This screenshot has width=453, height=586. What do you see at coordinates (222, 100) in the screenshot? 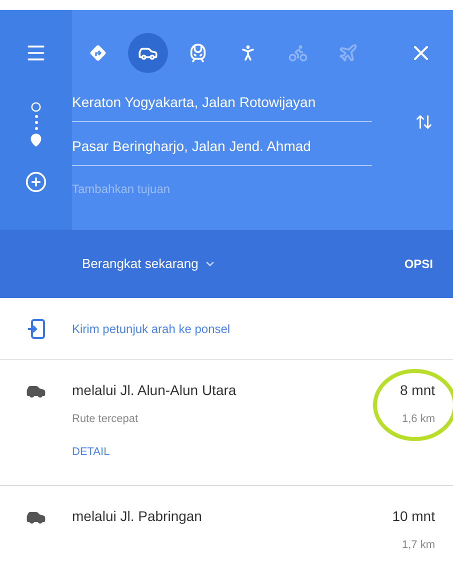
I see `origin-field: Keraton Yogyakarta, Jalan Rotowijayan` at bounding box center [222, 100].